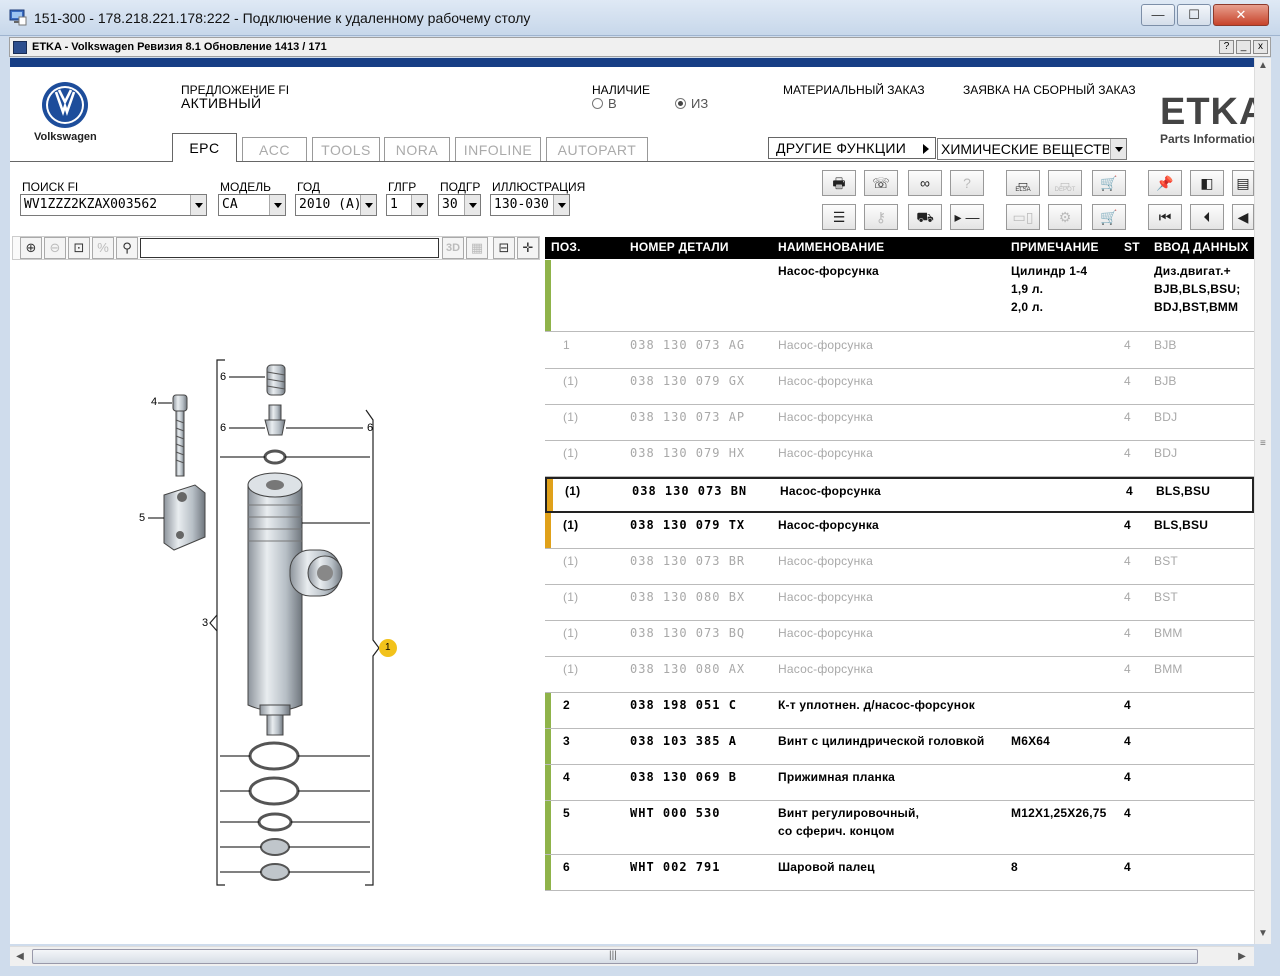 This screenshot has width=1280, height=976. What do you see at coordinates (459, 205) in the screenshot?
I see `sub-group-dropdown: 30` at bounding box center [459, 205].